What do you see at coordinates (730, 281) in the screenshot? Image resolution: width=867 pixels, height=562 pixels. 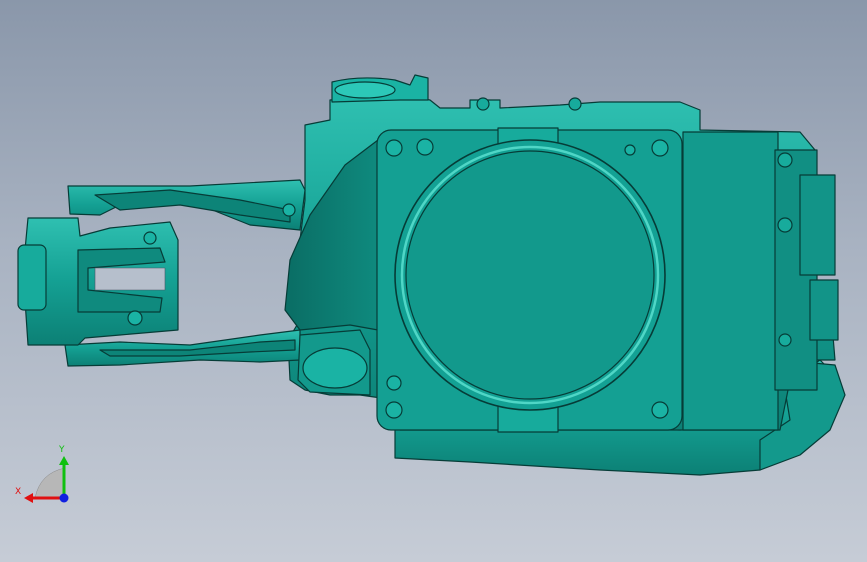 I see `right-side-block` at bounding box center [730, 281].